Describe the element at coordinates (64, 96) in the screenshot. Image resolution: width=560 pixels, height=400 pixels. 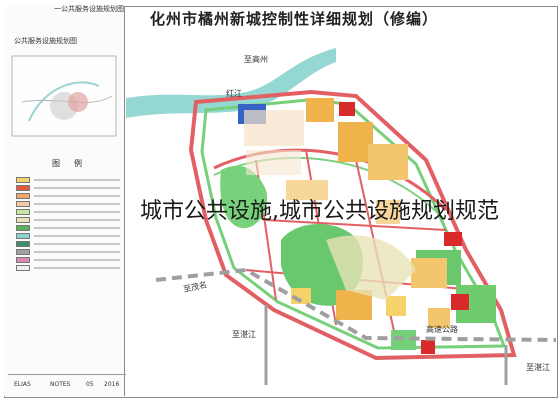
I see `location-map` at that location.